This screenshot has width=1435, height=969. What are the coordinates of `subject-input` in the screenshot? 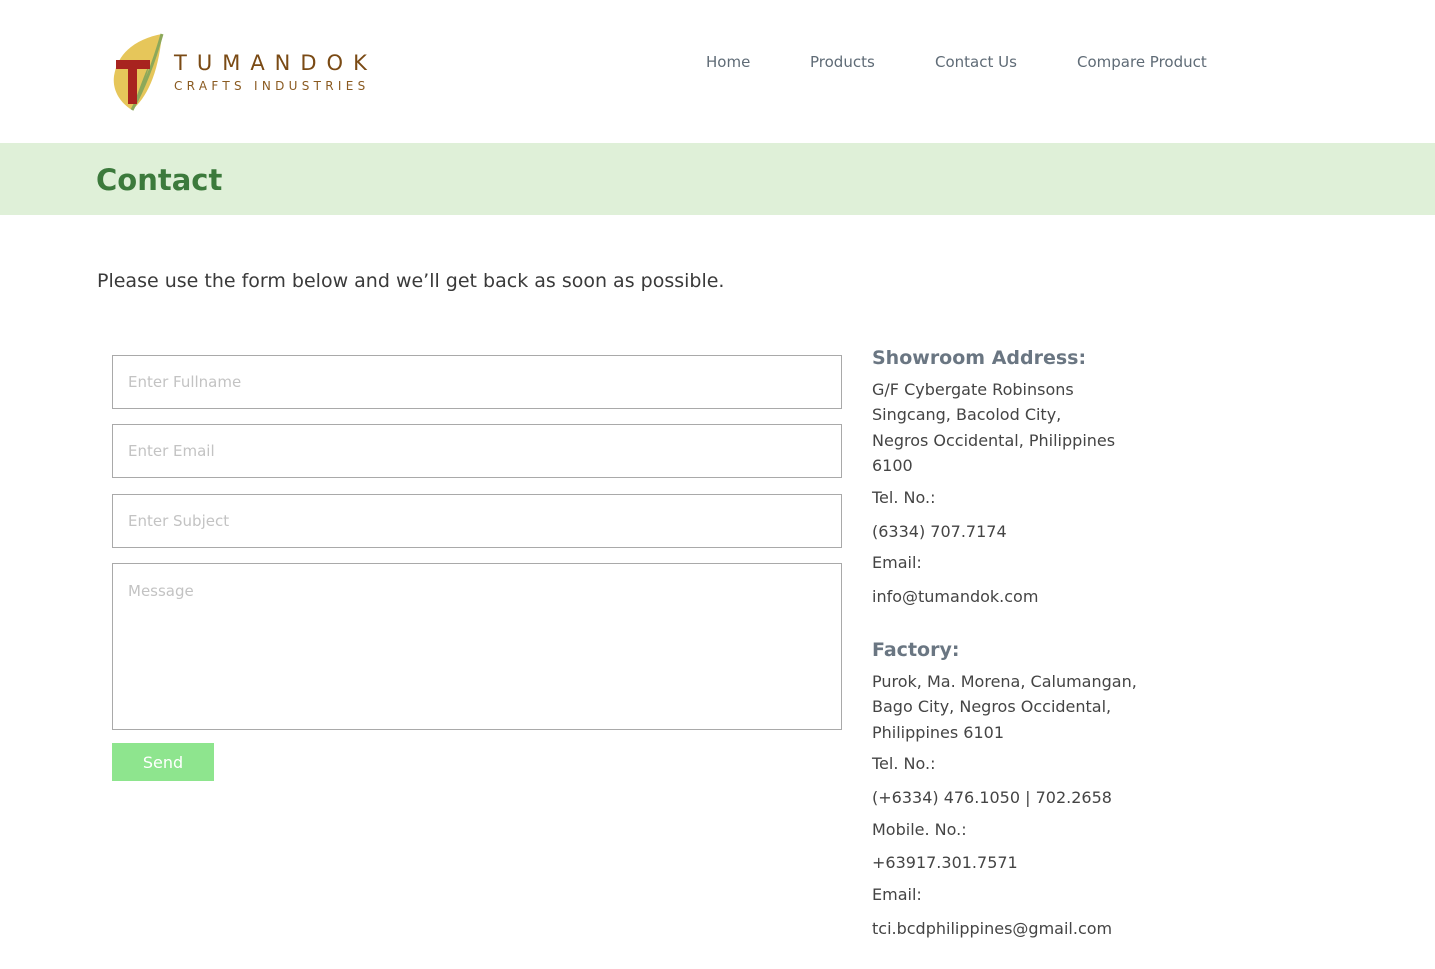 It's located at (477, 521).